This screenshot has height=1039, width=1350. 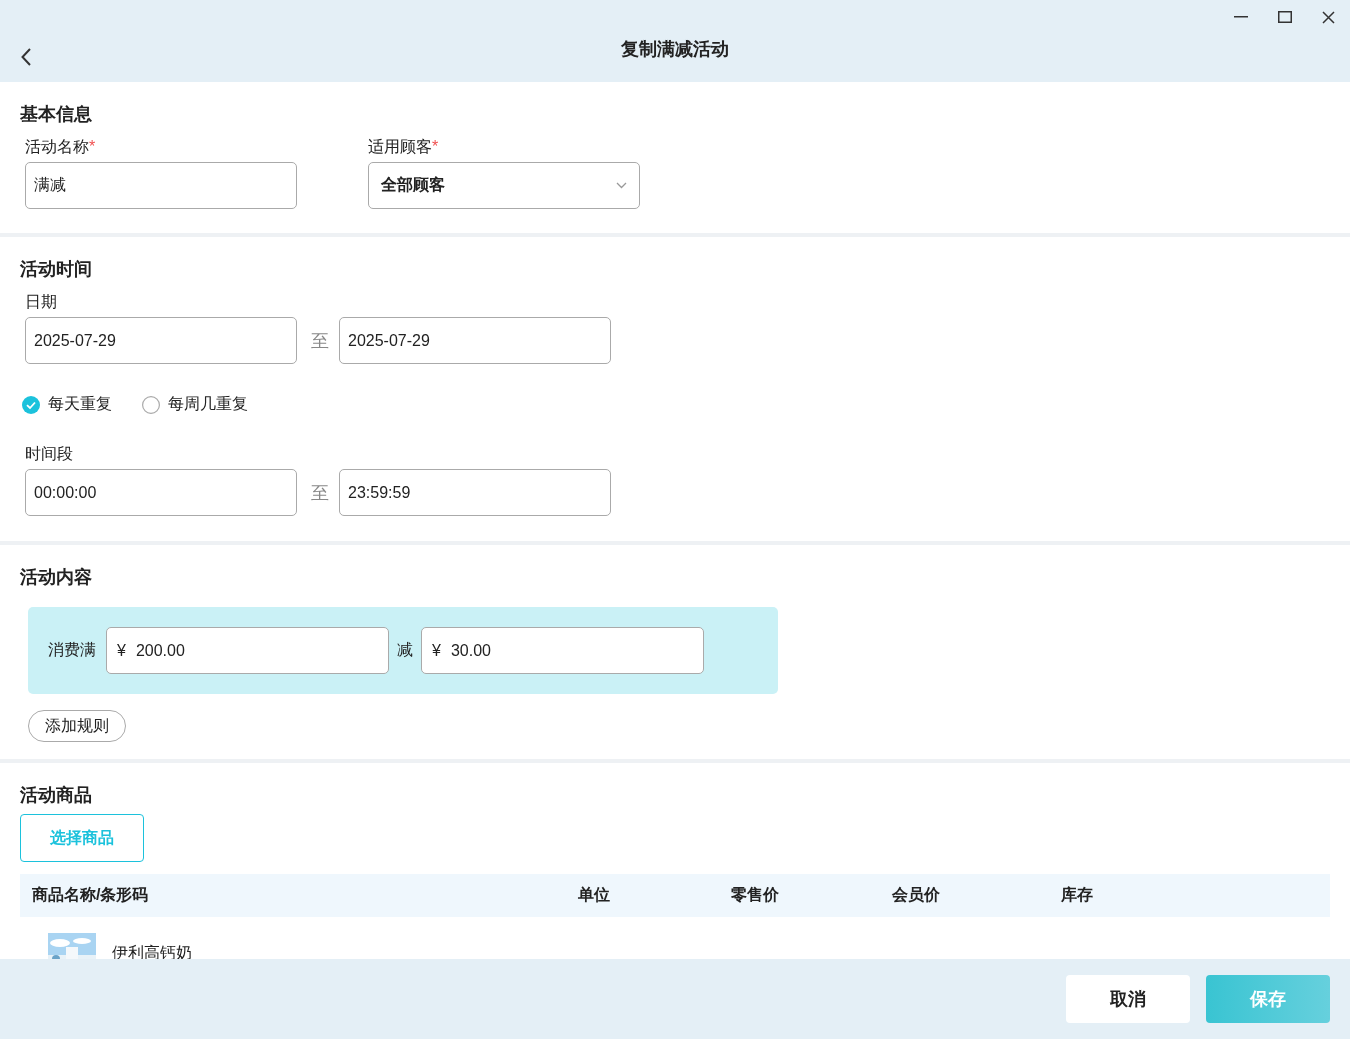 What do you see at coordinates (161, 185) in the screenshot?
I see `text-field: 满减` at bounding box center [161, 185].